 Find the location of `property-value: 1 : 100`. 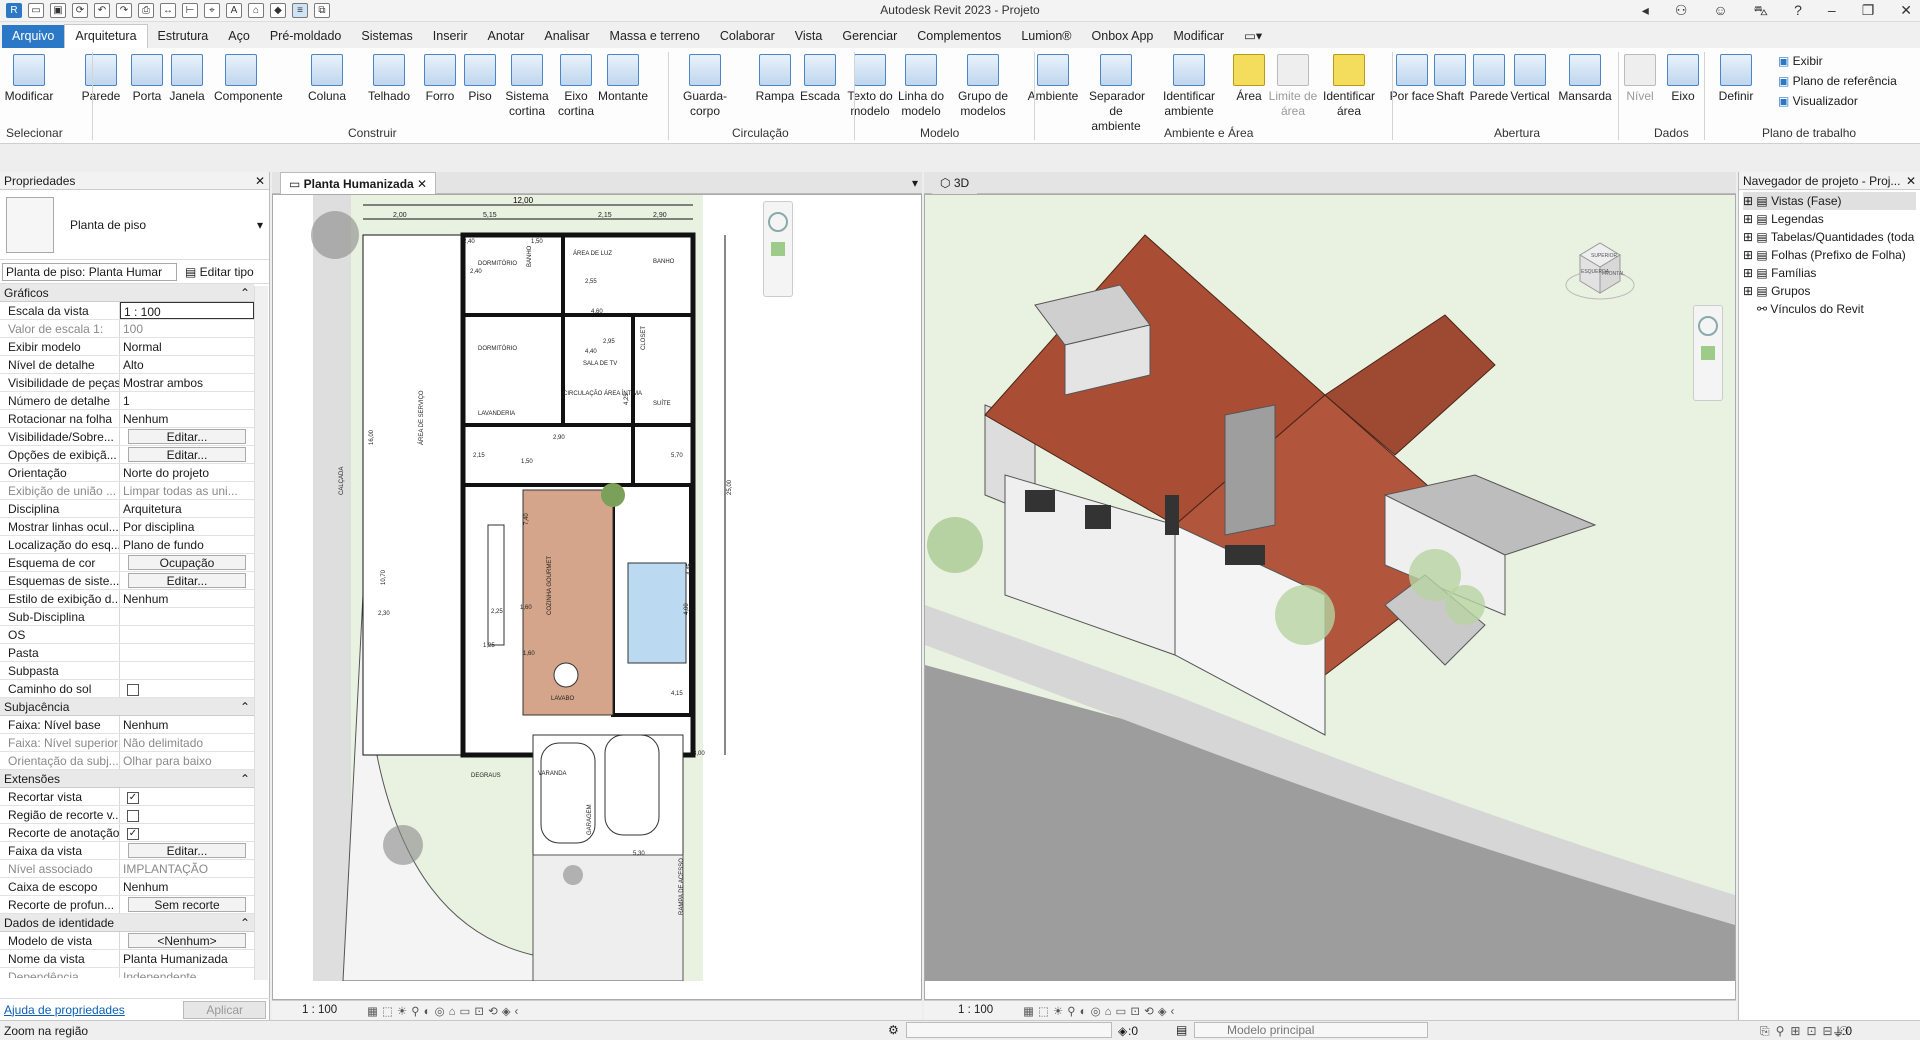

property-value: 1 : 100 is located at coordinates (187, 310).